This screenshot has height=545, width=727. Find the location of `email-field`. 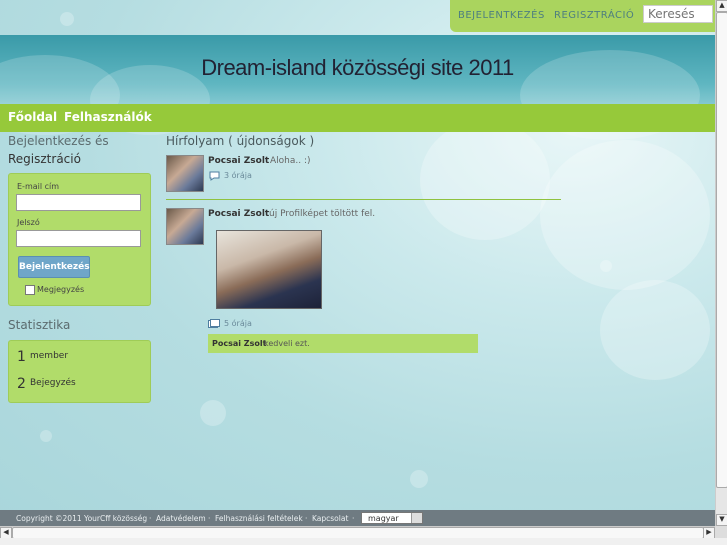

email-field is located at coordinates (78, 202).